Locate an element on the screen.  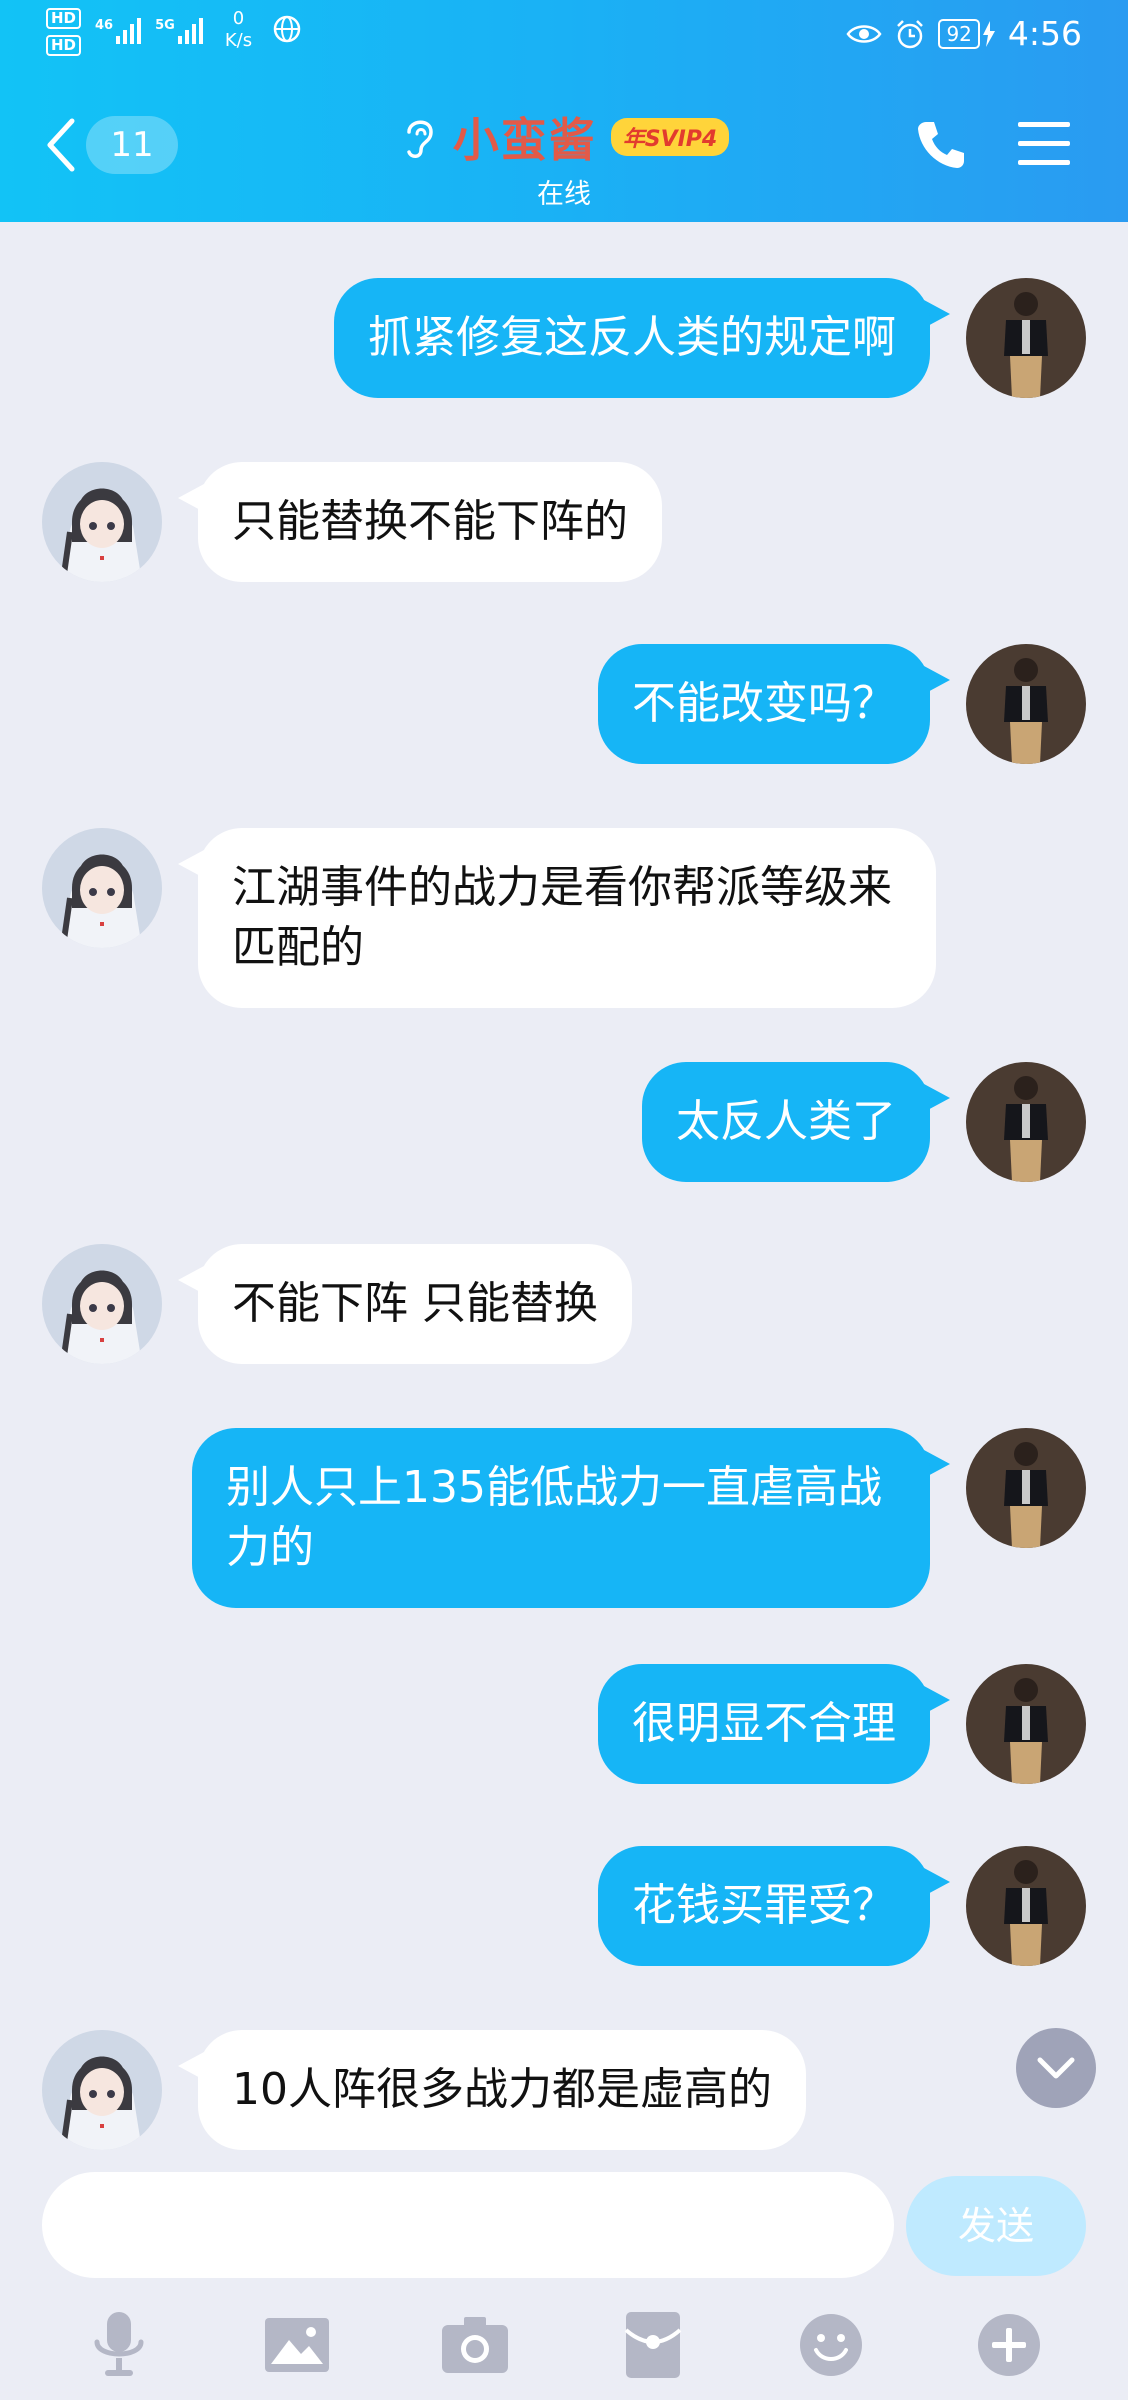
voice-button is located at coordinates (119, 2345).